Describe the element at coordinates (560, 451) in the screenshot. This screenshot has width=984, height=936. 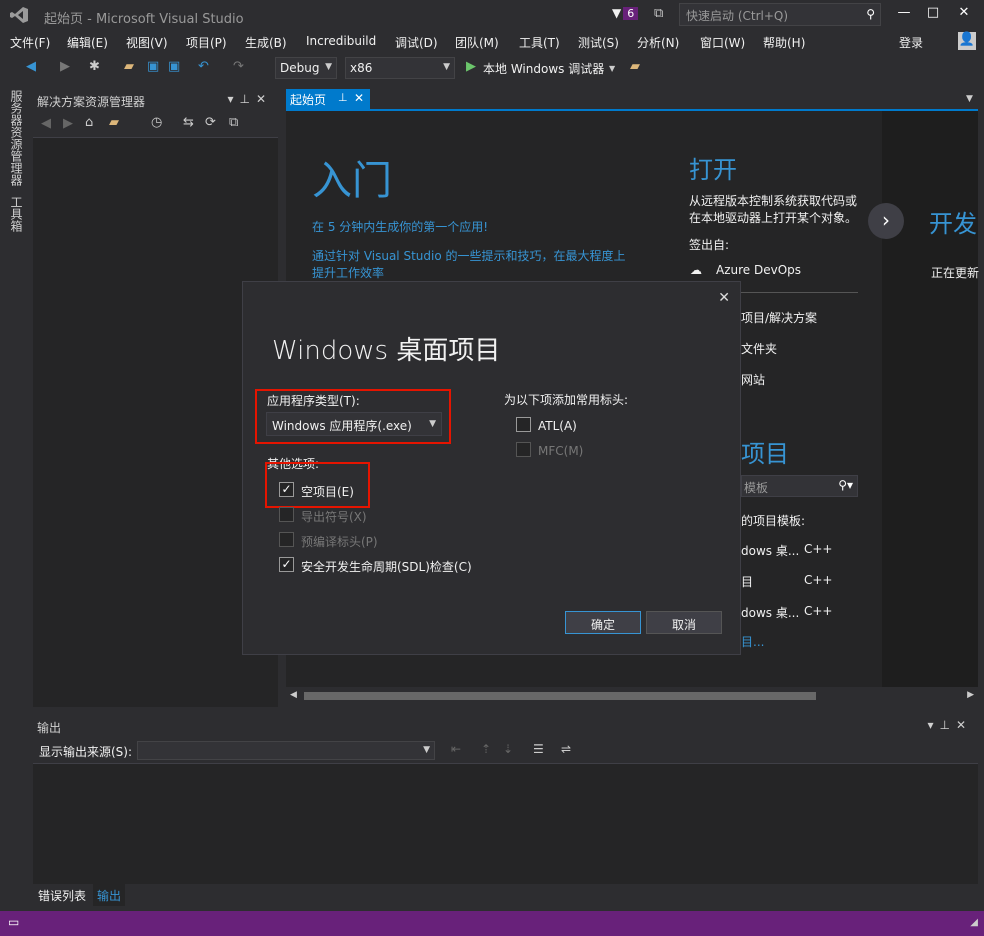
I see `mfc-label: MFC(M)` at that location.